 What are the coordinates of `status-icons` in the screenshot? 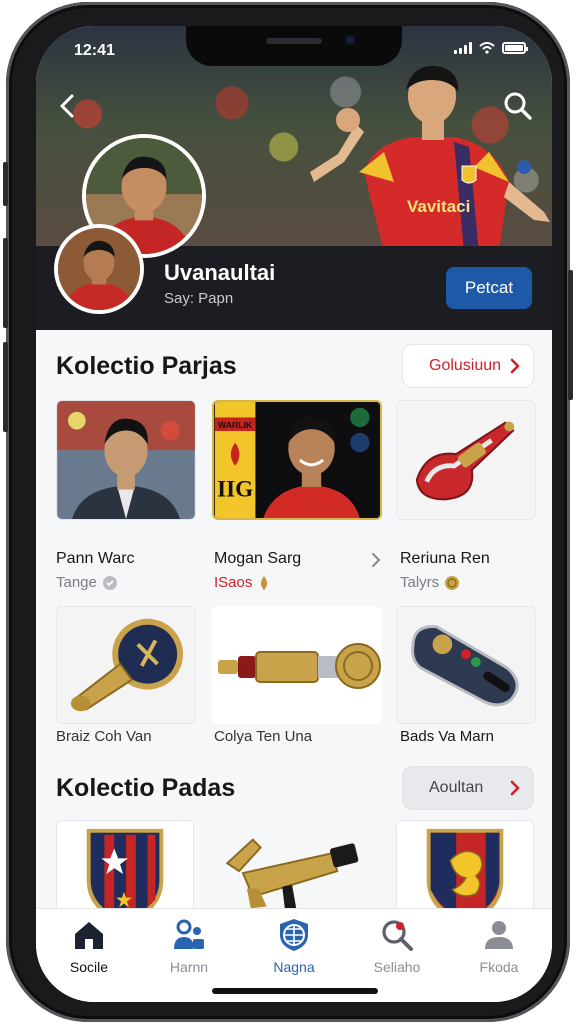 It's located at (491, 48).